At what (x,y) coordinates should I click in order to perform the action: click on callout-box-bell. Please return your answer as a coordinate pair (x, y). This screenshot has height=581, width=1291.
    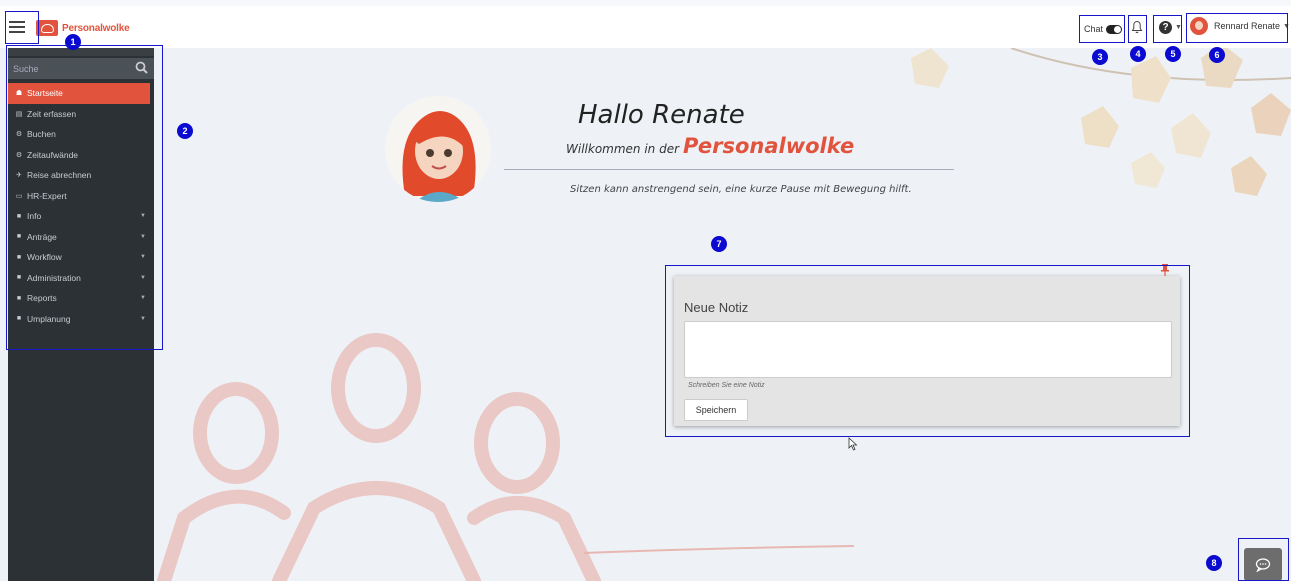
    Looking at the image, I should click on (1137, 29).